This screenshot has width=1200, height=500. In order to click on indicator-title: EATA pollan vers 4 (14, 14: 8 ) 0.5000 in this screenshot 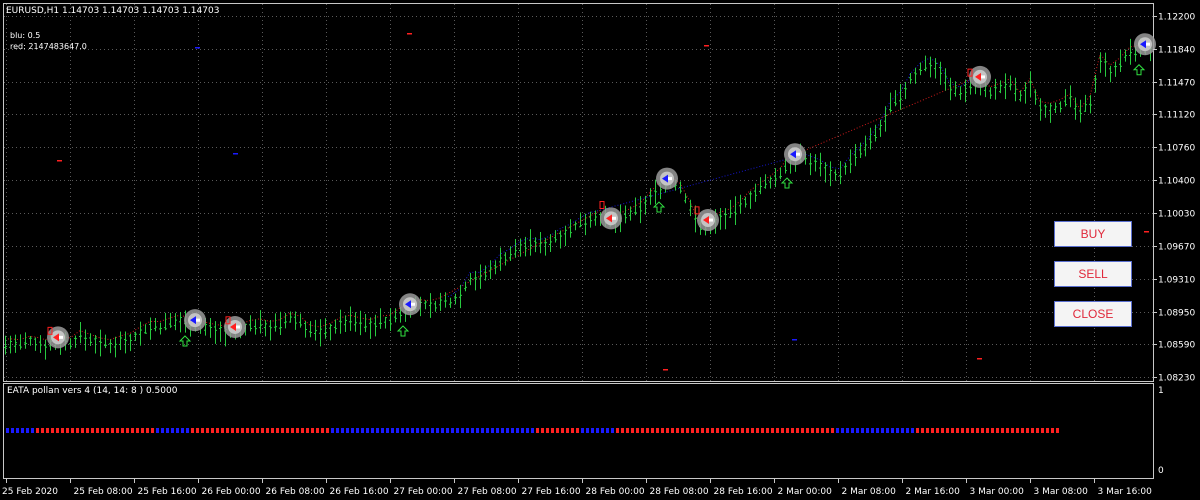, I will do `click(92, 391)`.